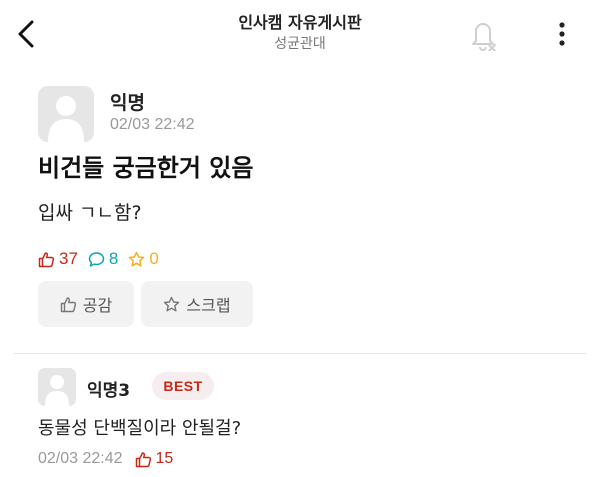  I want to click on like-count: 37, so click(58, 259).